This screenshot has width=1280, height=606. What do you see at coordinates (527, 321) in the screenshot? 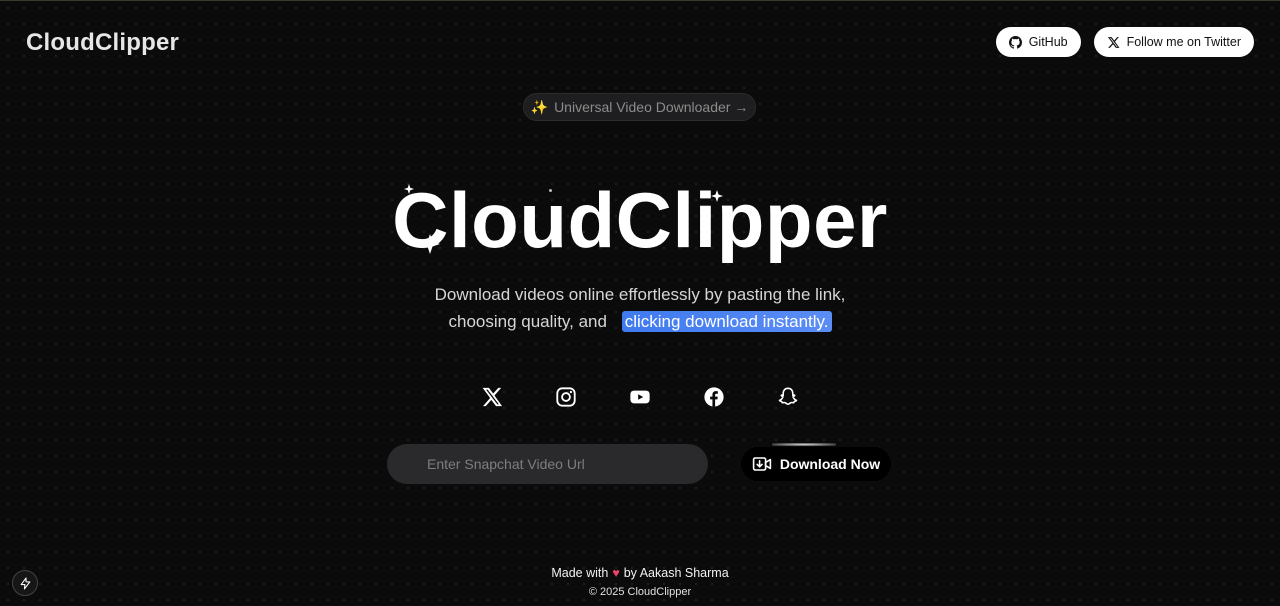
I see `subtitle-text: choosing quality, and` at bounding box center [527, 321].